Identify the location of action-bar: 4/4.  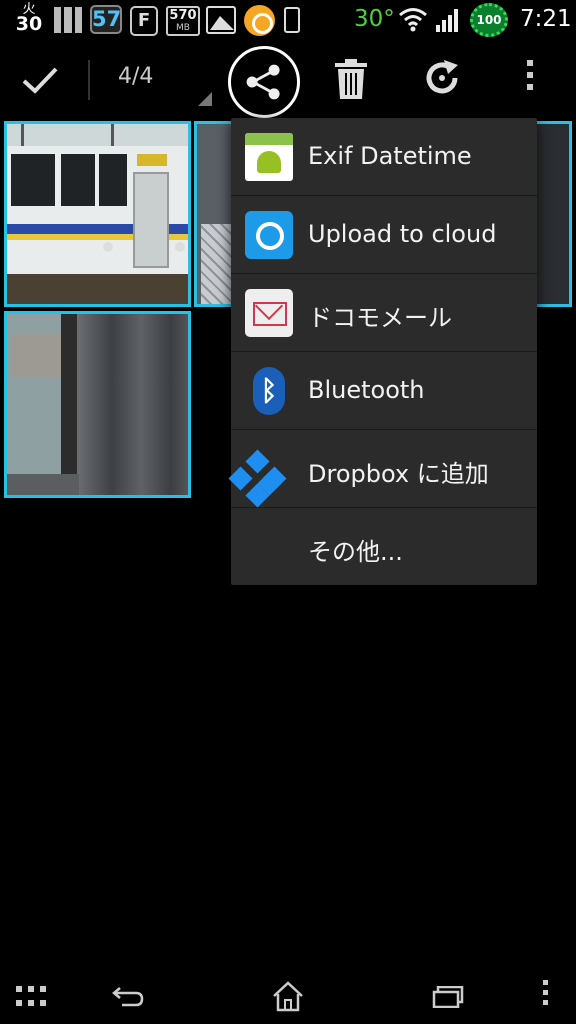
(288, 79).